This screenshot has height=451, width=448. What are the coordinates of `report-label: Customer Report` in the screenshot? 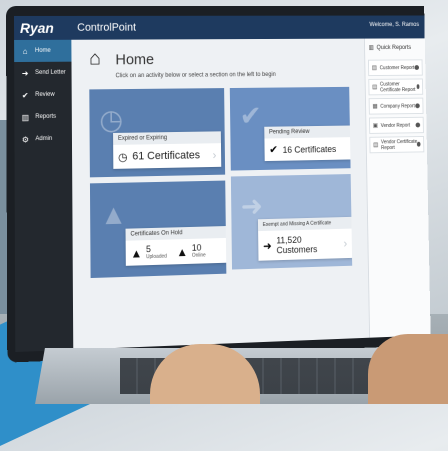 It's located at (397, 68).